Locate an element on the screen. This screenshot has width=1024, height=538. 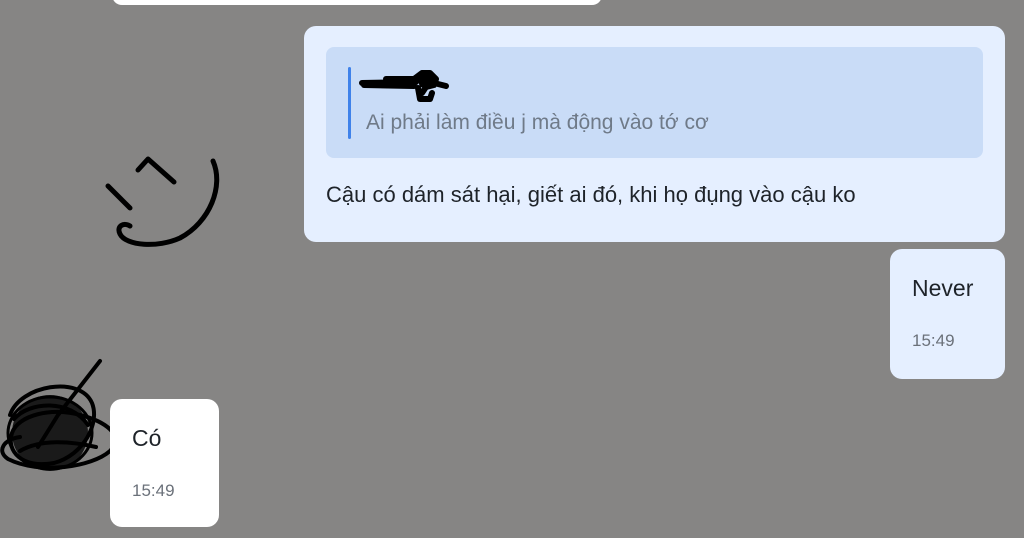
previous-message-bubble-edge is located at coordinates (357, 2).